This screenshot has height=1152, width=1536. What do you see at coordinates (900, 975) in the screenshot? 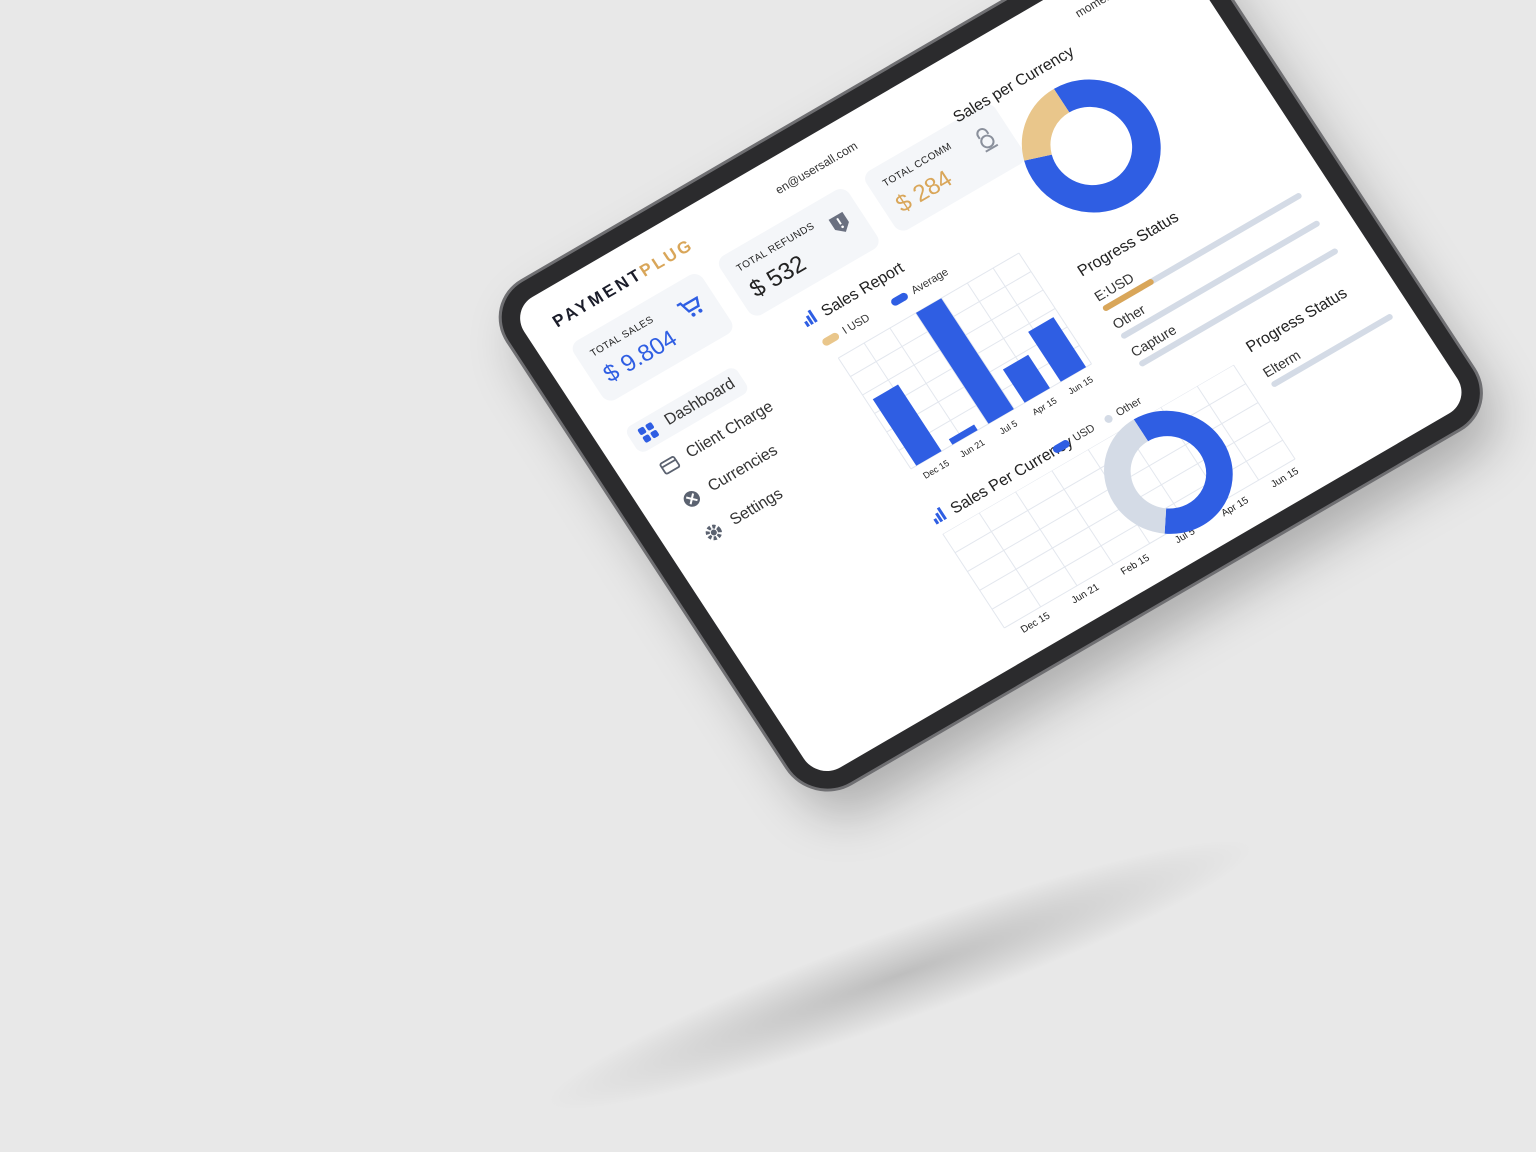
I see `device-shadow` at bounding box center [900, 975].